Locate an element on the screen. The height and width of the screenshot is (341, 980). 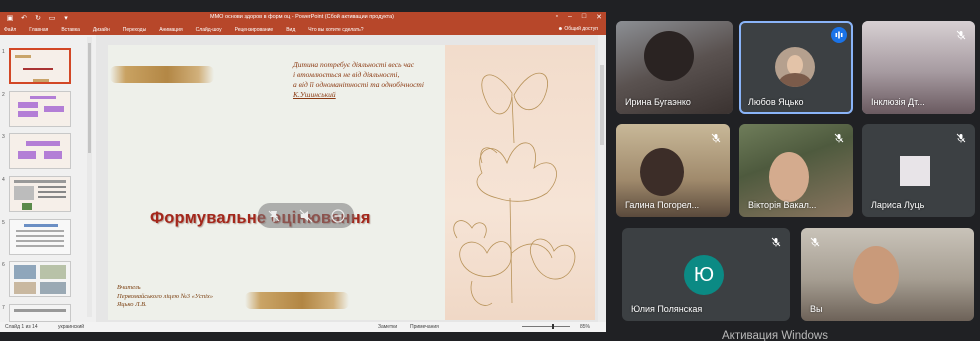
avatar-initial: Ю is located at coordinates (704, 275).